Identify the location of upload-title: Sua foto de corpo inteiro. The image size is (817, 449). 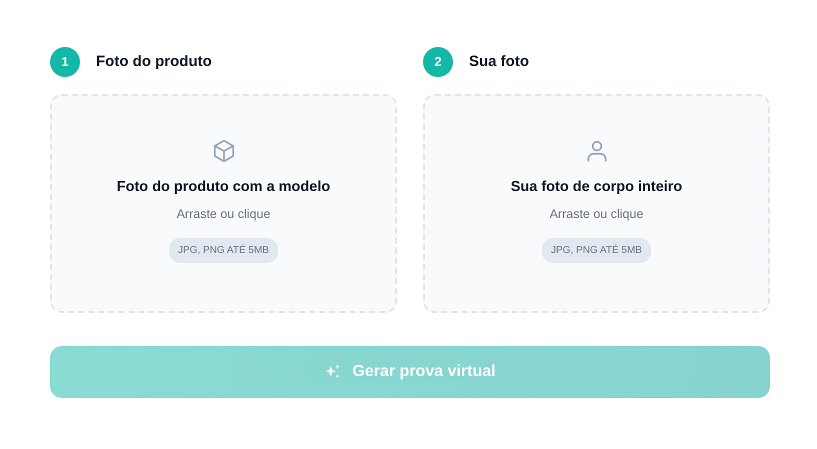
(596, 187).